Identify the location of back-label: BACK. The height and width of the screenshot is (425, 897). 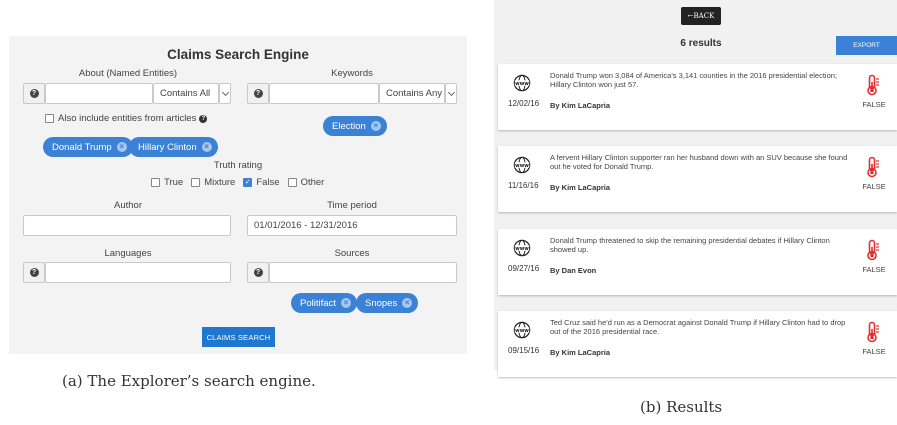
(704, 16).